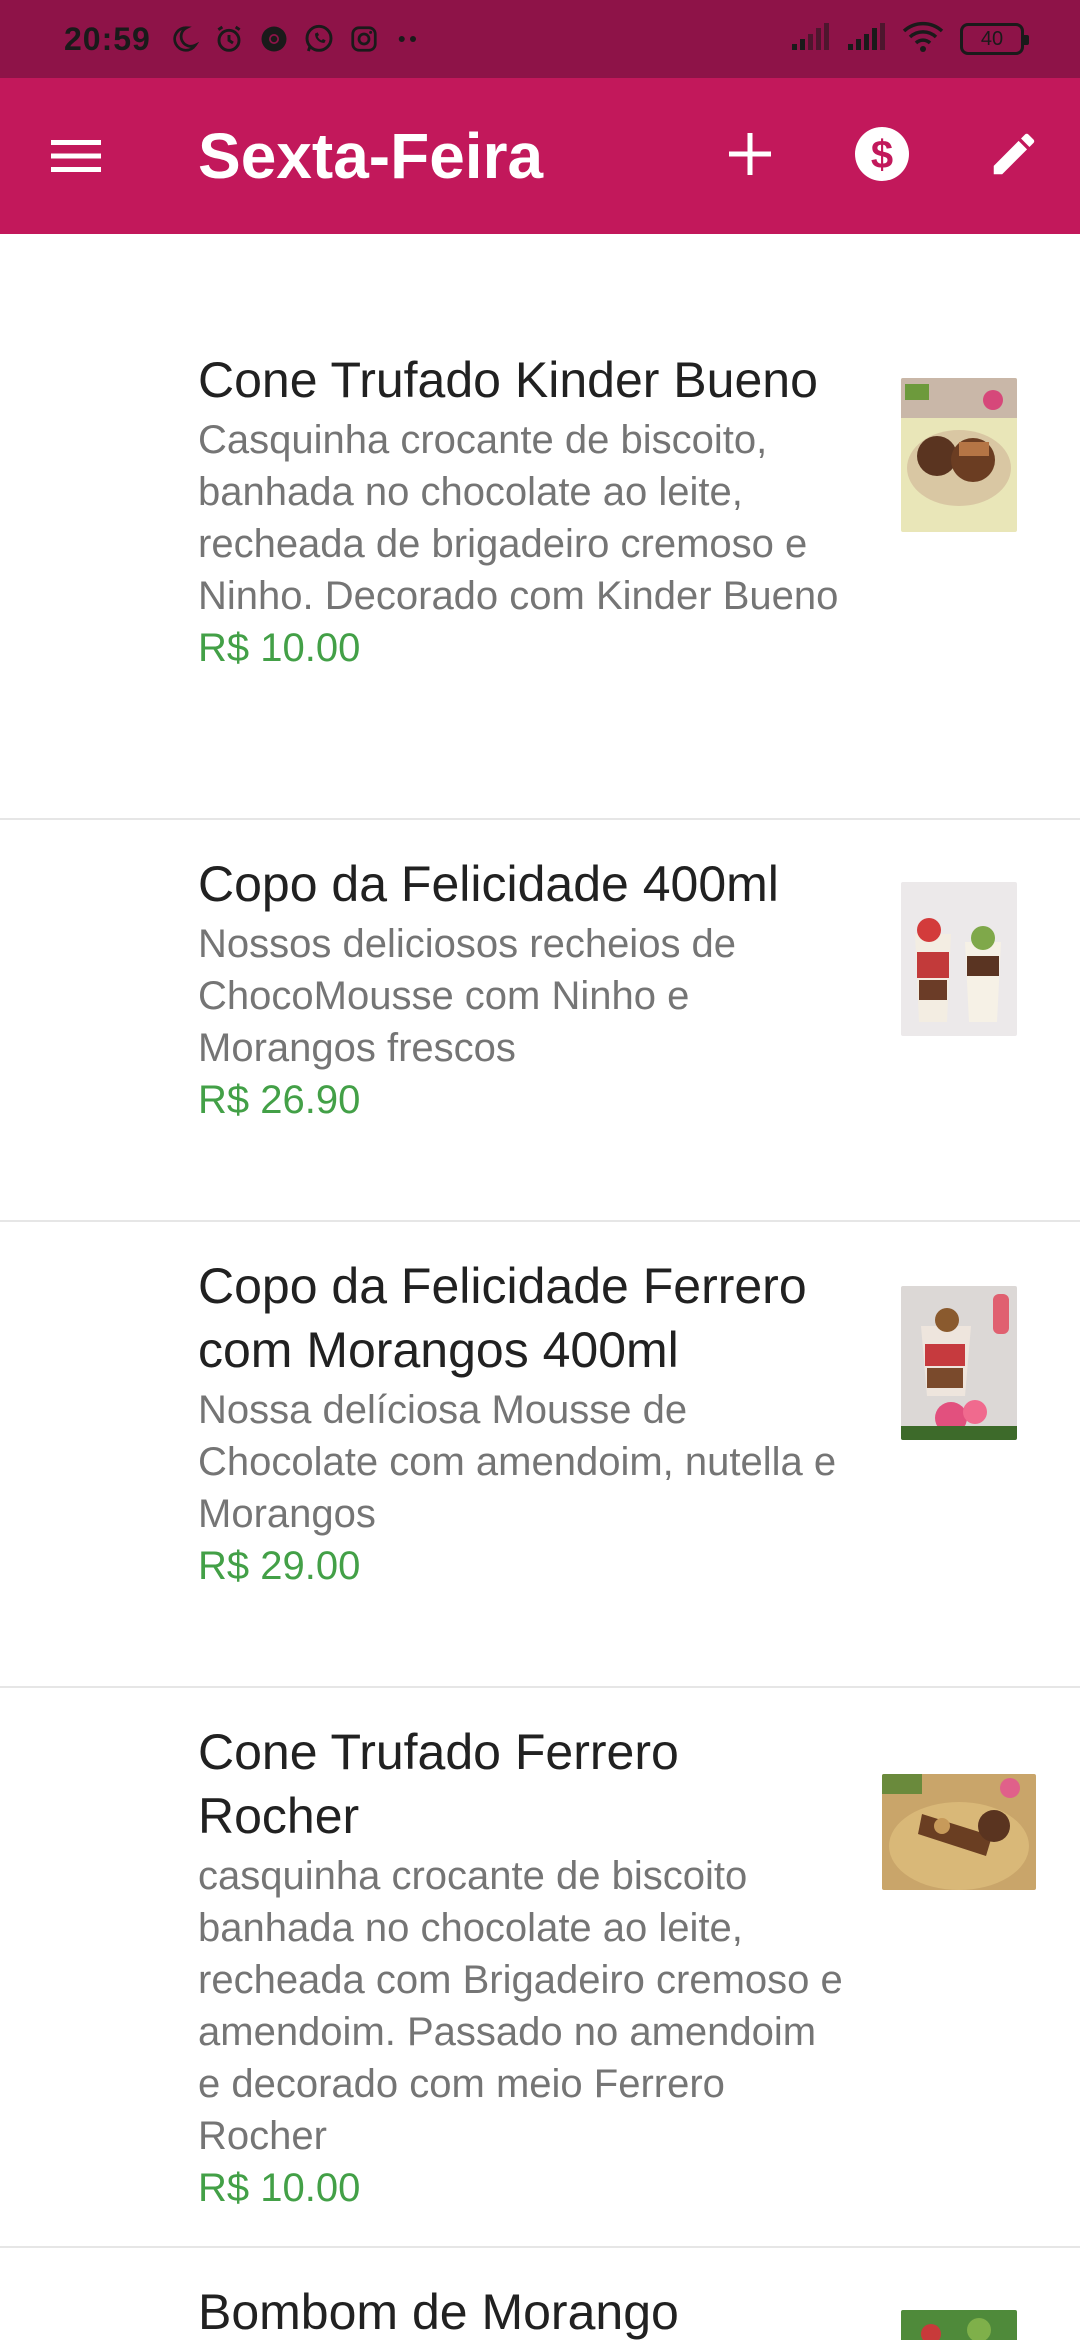  What do you see at coordinates (279, 1100) in the screenshot?
I see `product-price: R$ 26.90` at bounding box center [279, 1100].